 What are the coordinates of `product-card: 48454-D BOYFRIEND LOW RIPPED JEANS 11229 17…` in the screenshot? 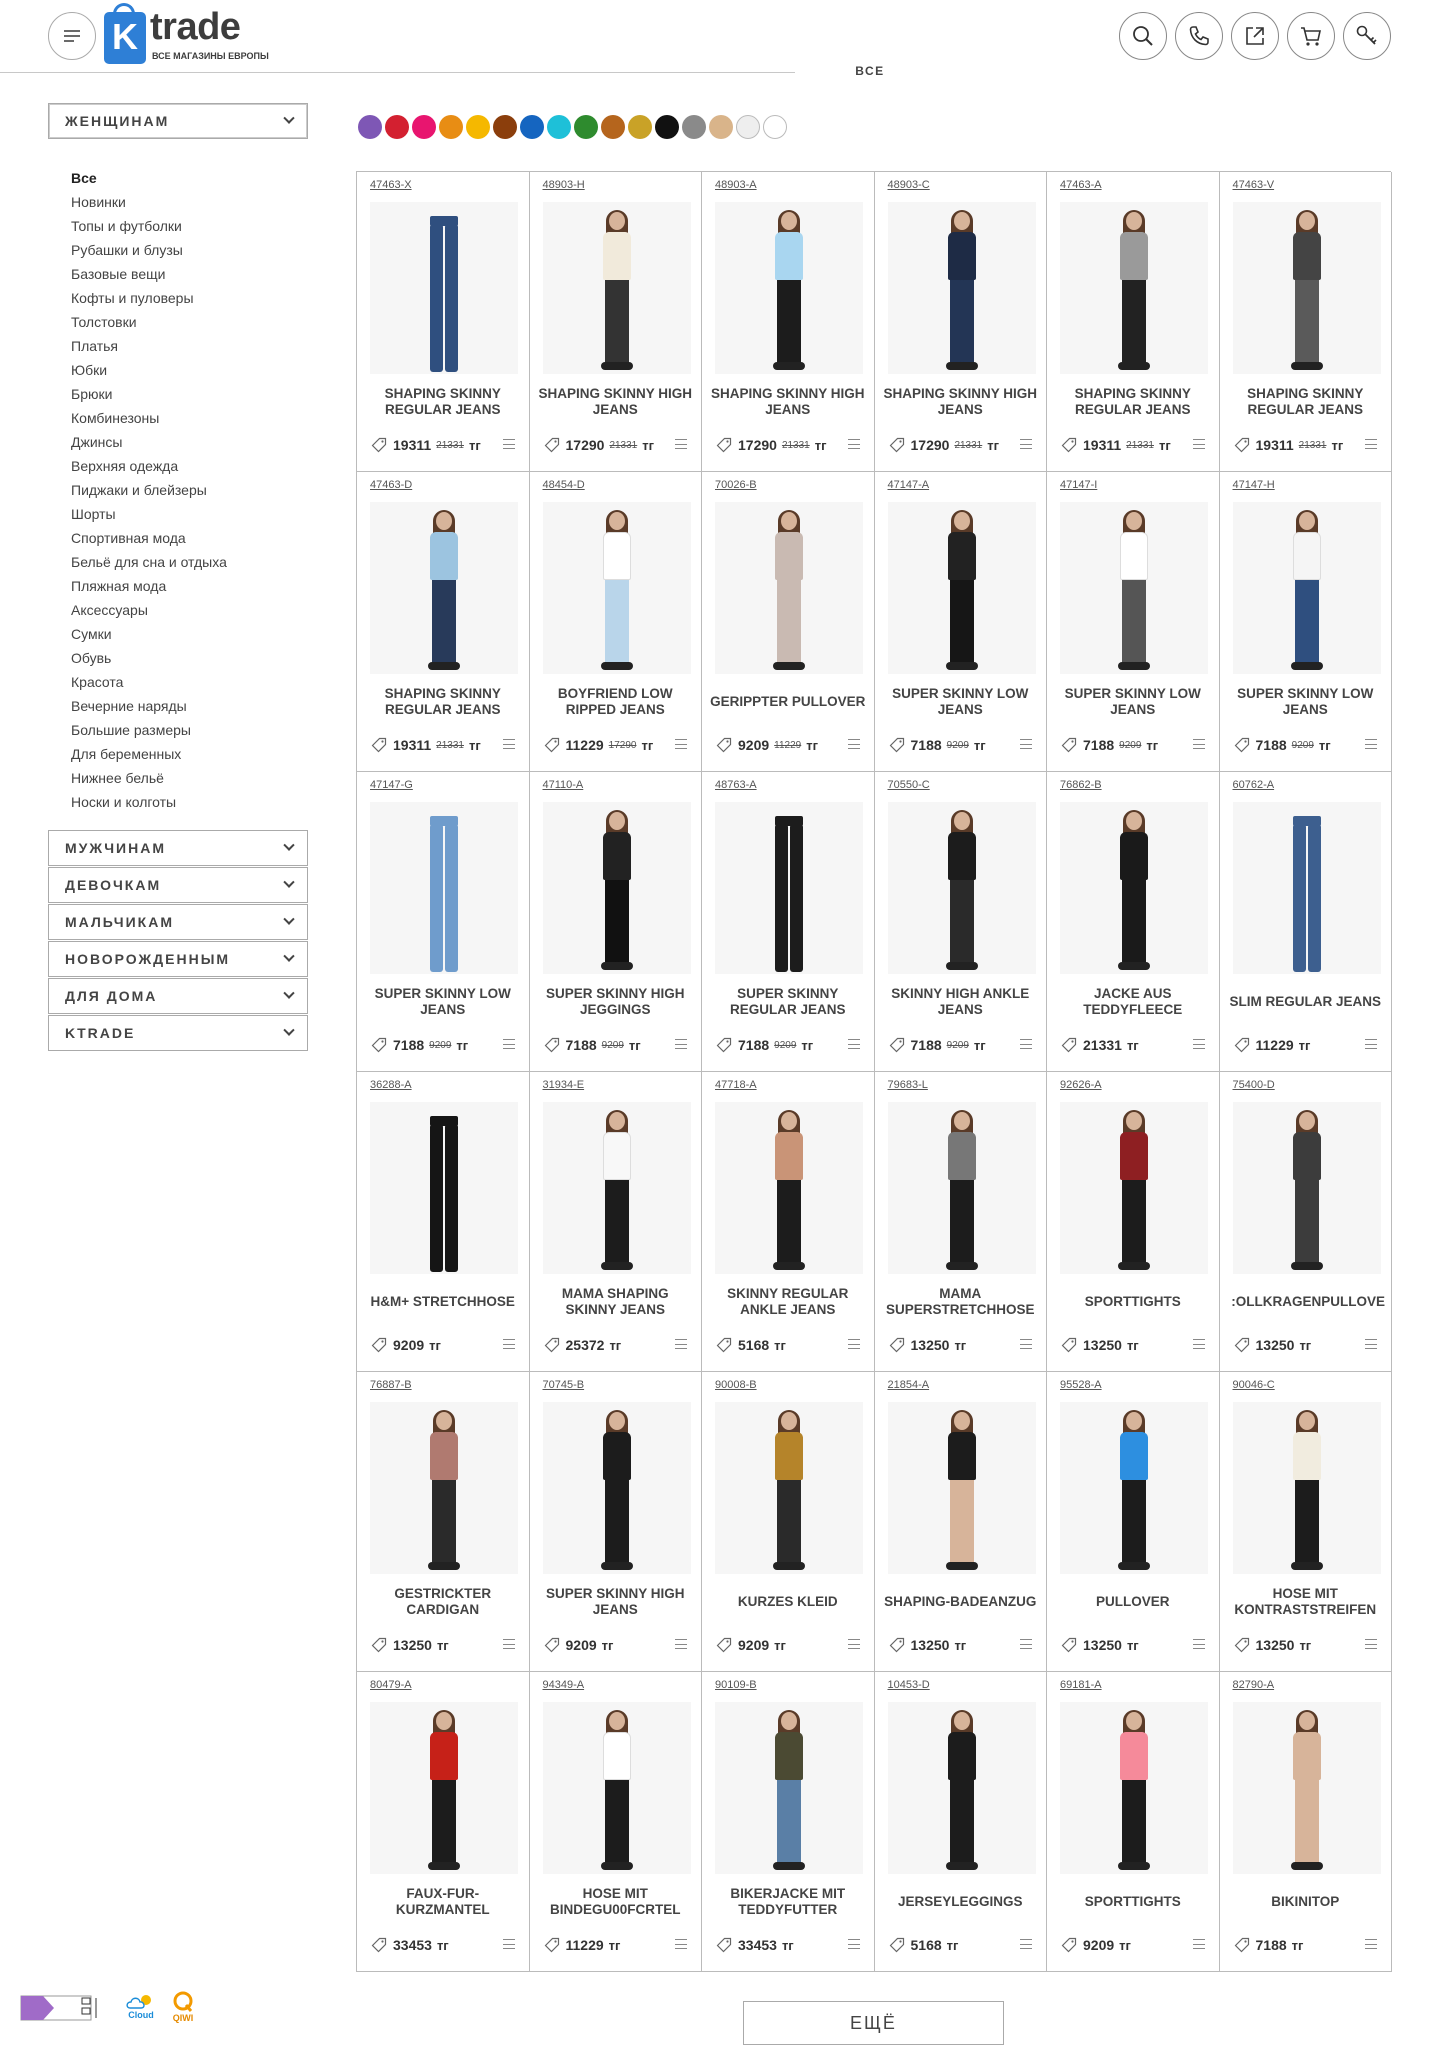 It's located at (615, 622).